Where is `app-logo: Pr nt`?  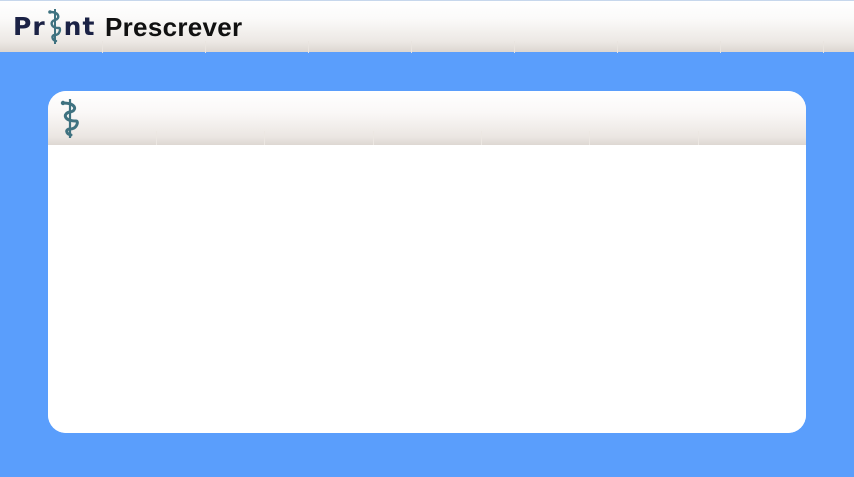
app-logo: Pr nt is located at coordinates (54, 26).